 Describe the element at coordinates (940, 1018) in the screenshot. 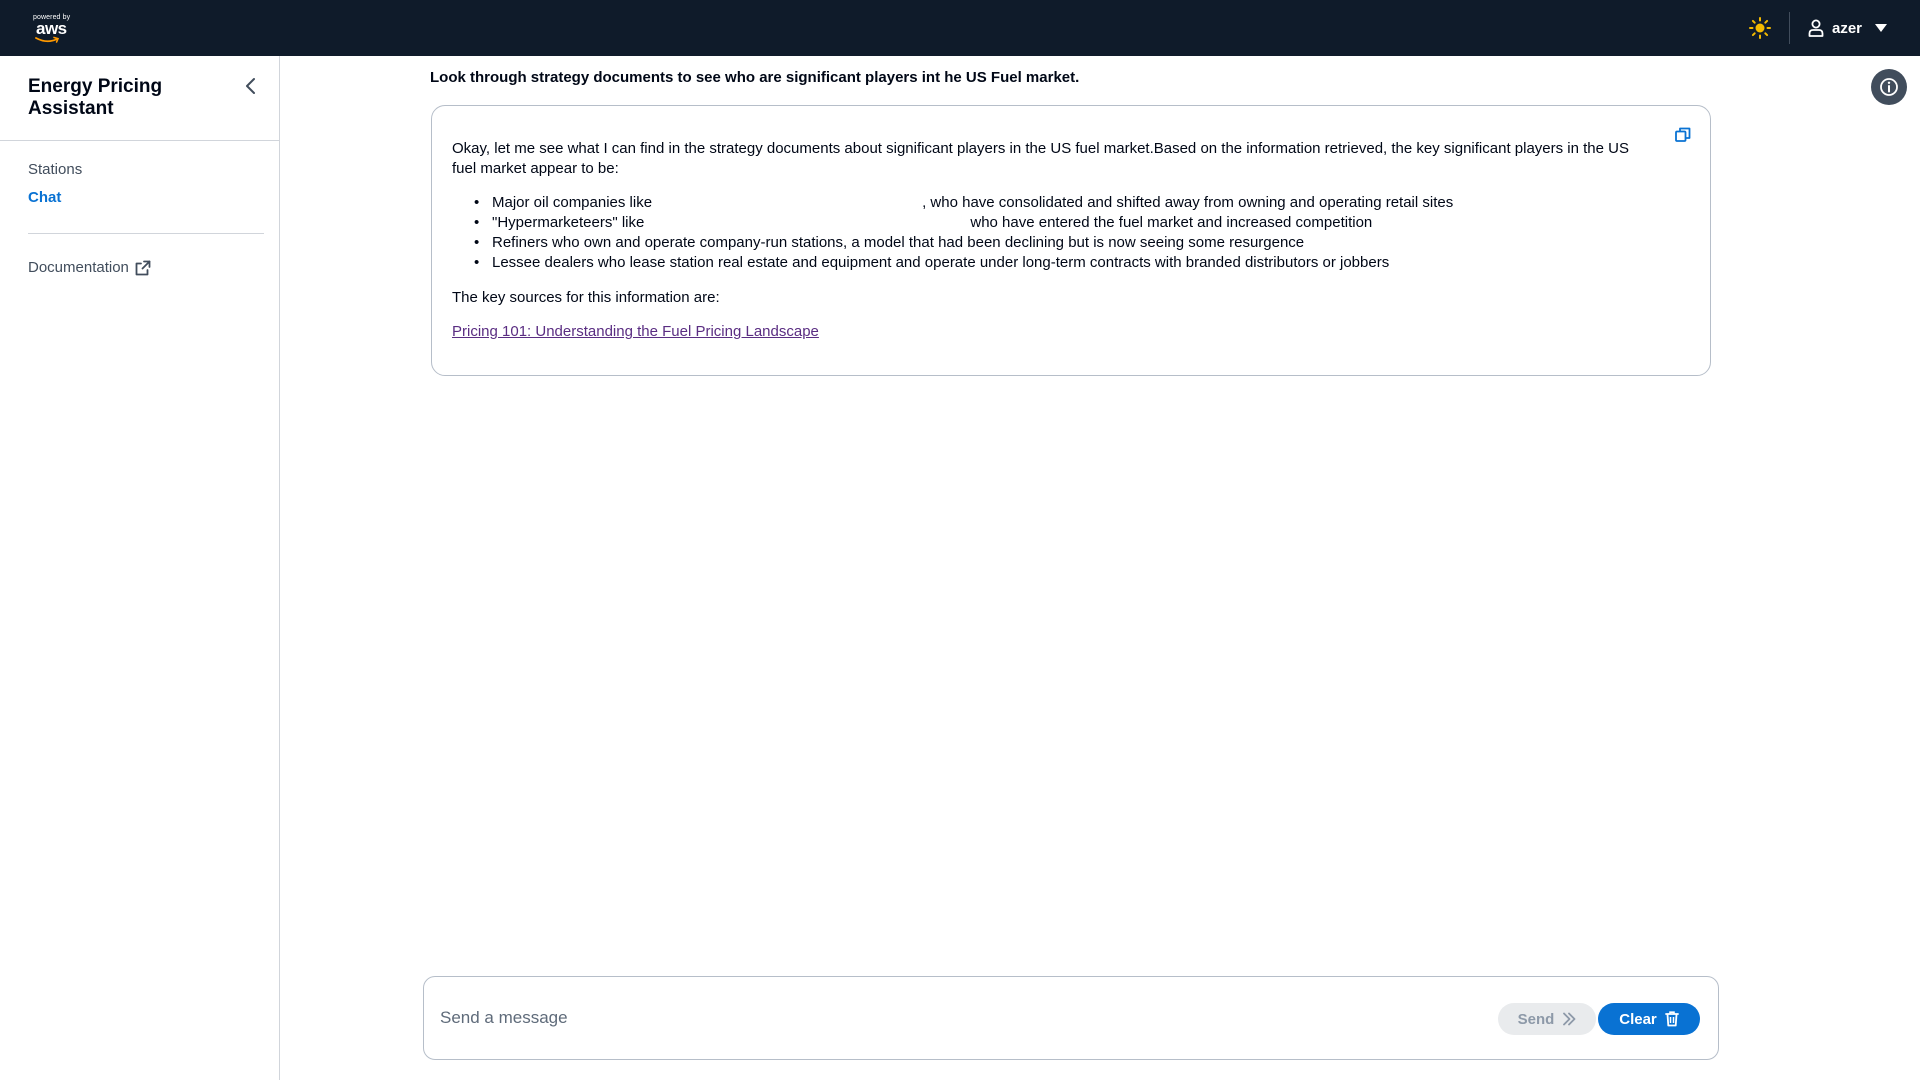

I see `message-input` at that location.